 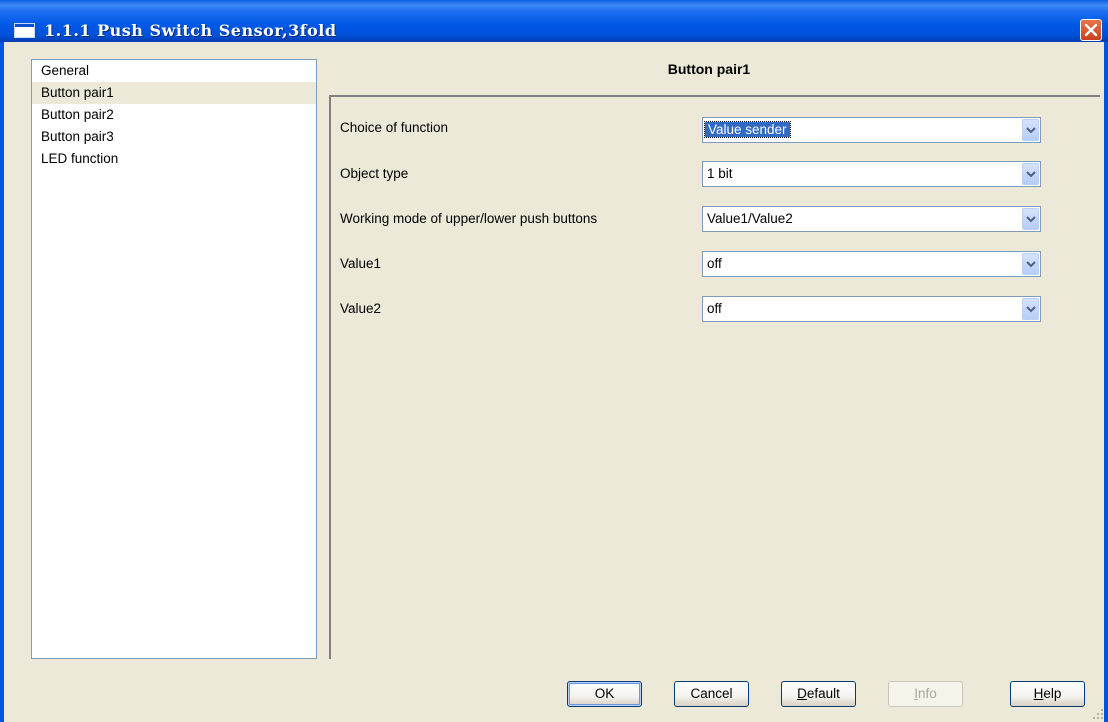 What do you see at coordinates (174, 71) in the screenshot?
I see `tree-item-general: General` at bounding box center [174, 71].